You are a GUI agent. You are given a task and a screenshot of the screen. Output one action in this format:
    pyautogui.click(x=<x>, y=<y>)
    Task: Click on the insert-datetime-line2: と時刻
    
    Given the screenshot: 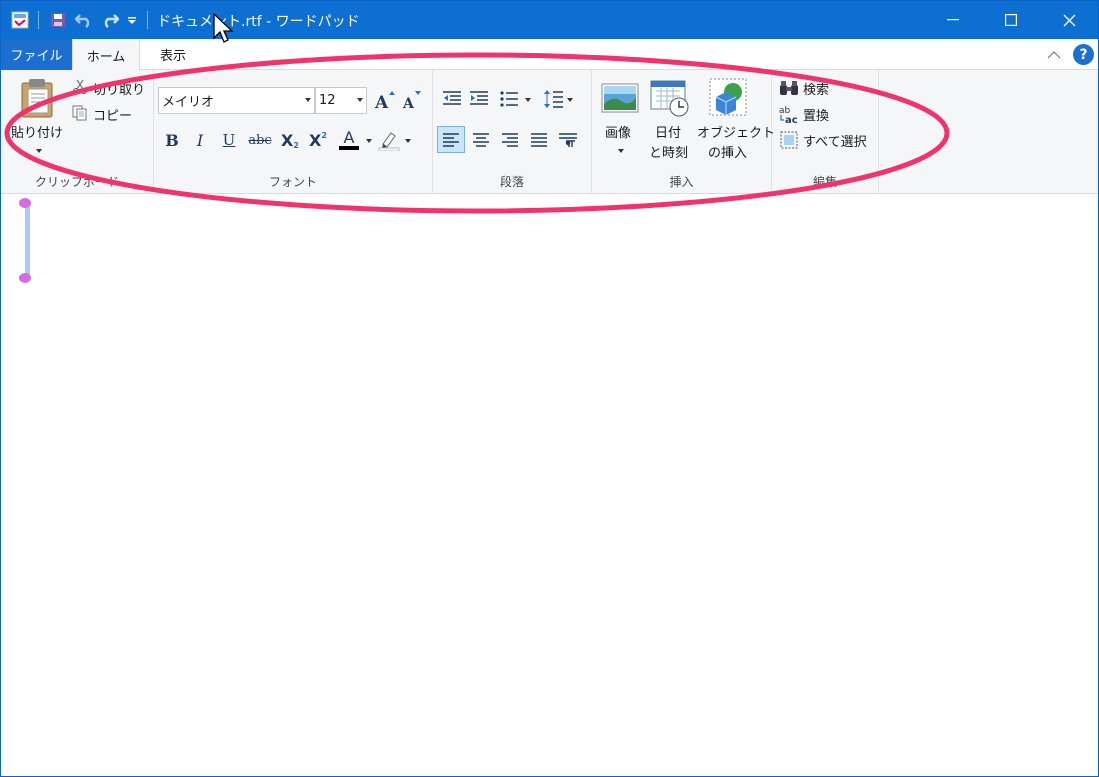 What is the action you would take?
    pyautogui.click(x=668, y=151)
    